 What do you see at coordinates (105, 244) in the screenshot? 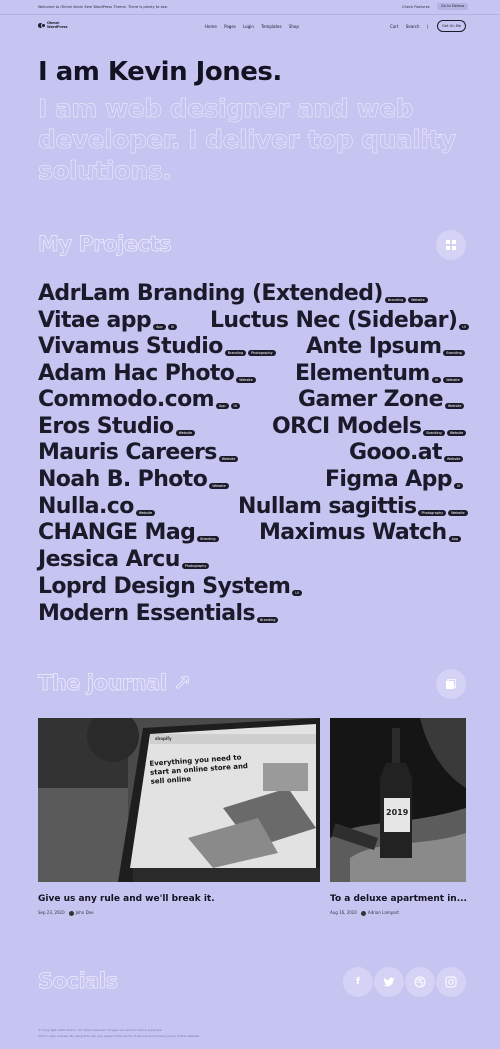
I see `projects-heading: My Projects` at bounding box center [105, 244].